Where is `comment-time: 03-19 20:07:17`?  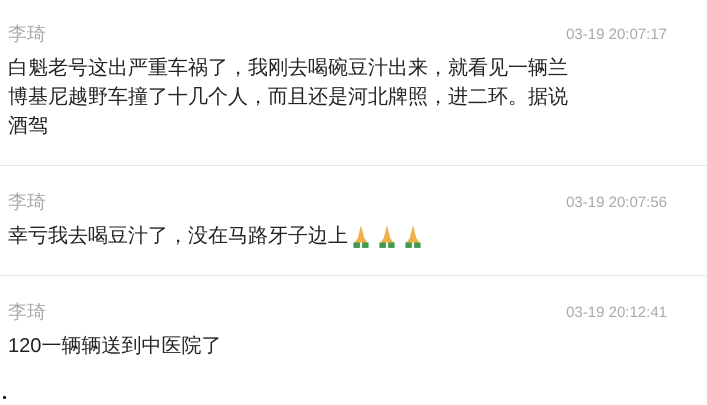
comment-time: 03-19 20:07:17 is located at coordinates (616, 34).